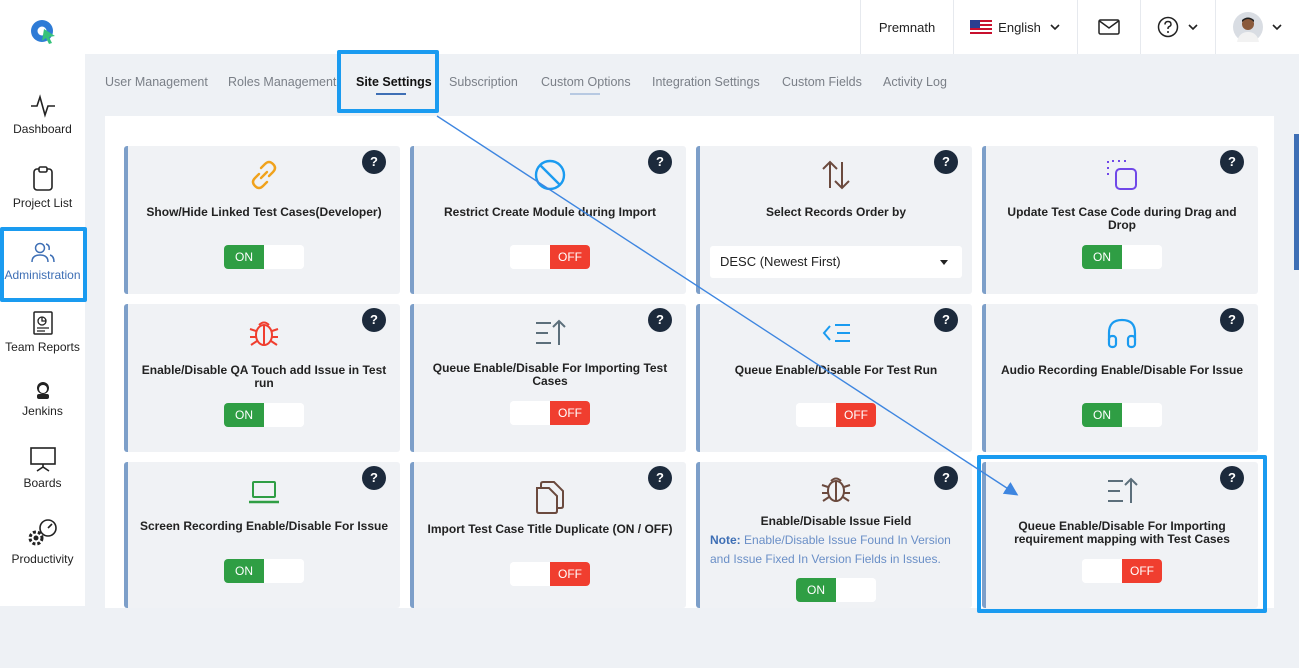  What do you see at coordinates (282, 82) in the screenshot?
I see `tab-roles-management: Roles Management` at bounding box center [282, 82].